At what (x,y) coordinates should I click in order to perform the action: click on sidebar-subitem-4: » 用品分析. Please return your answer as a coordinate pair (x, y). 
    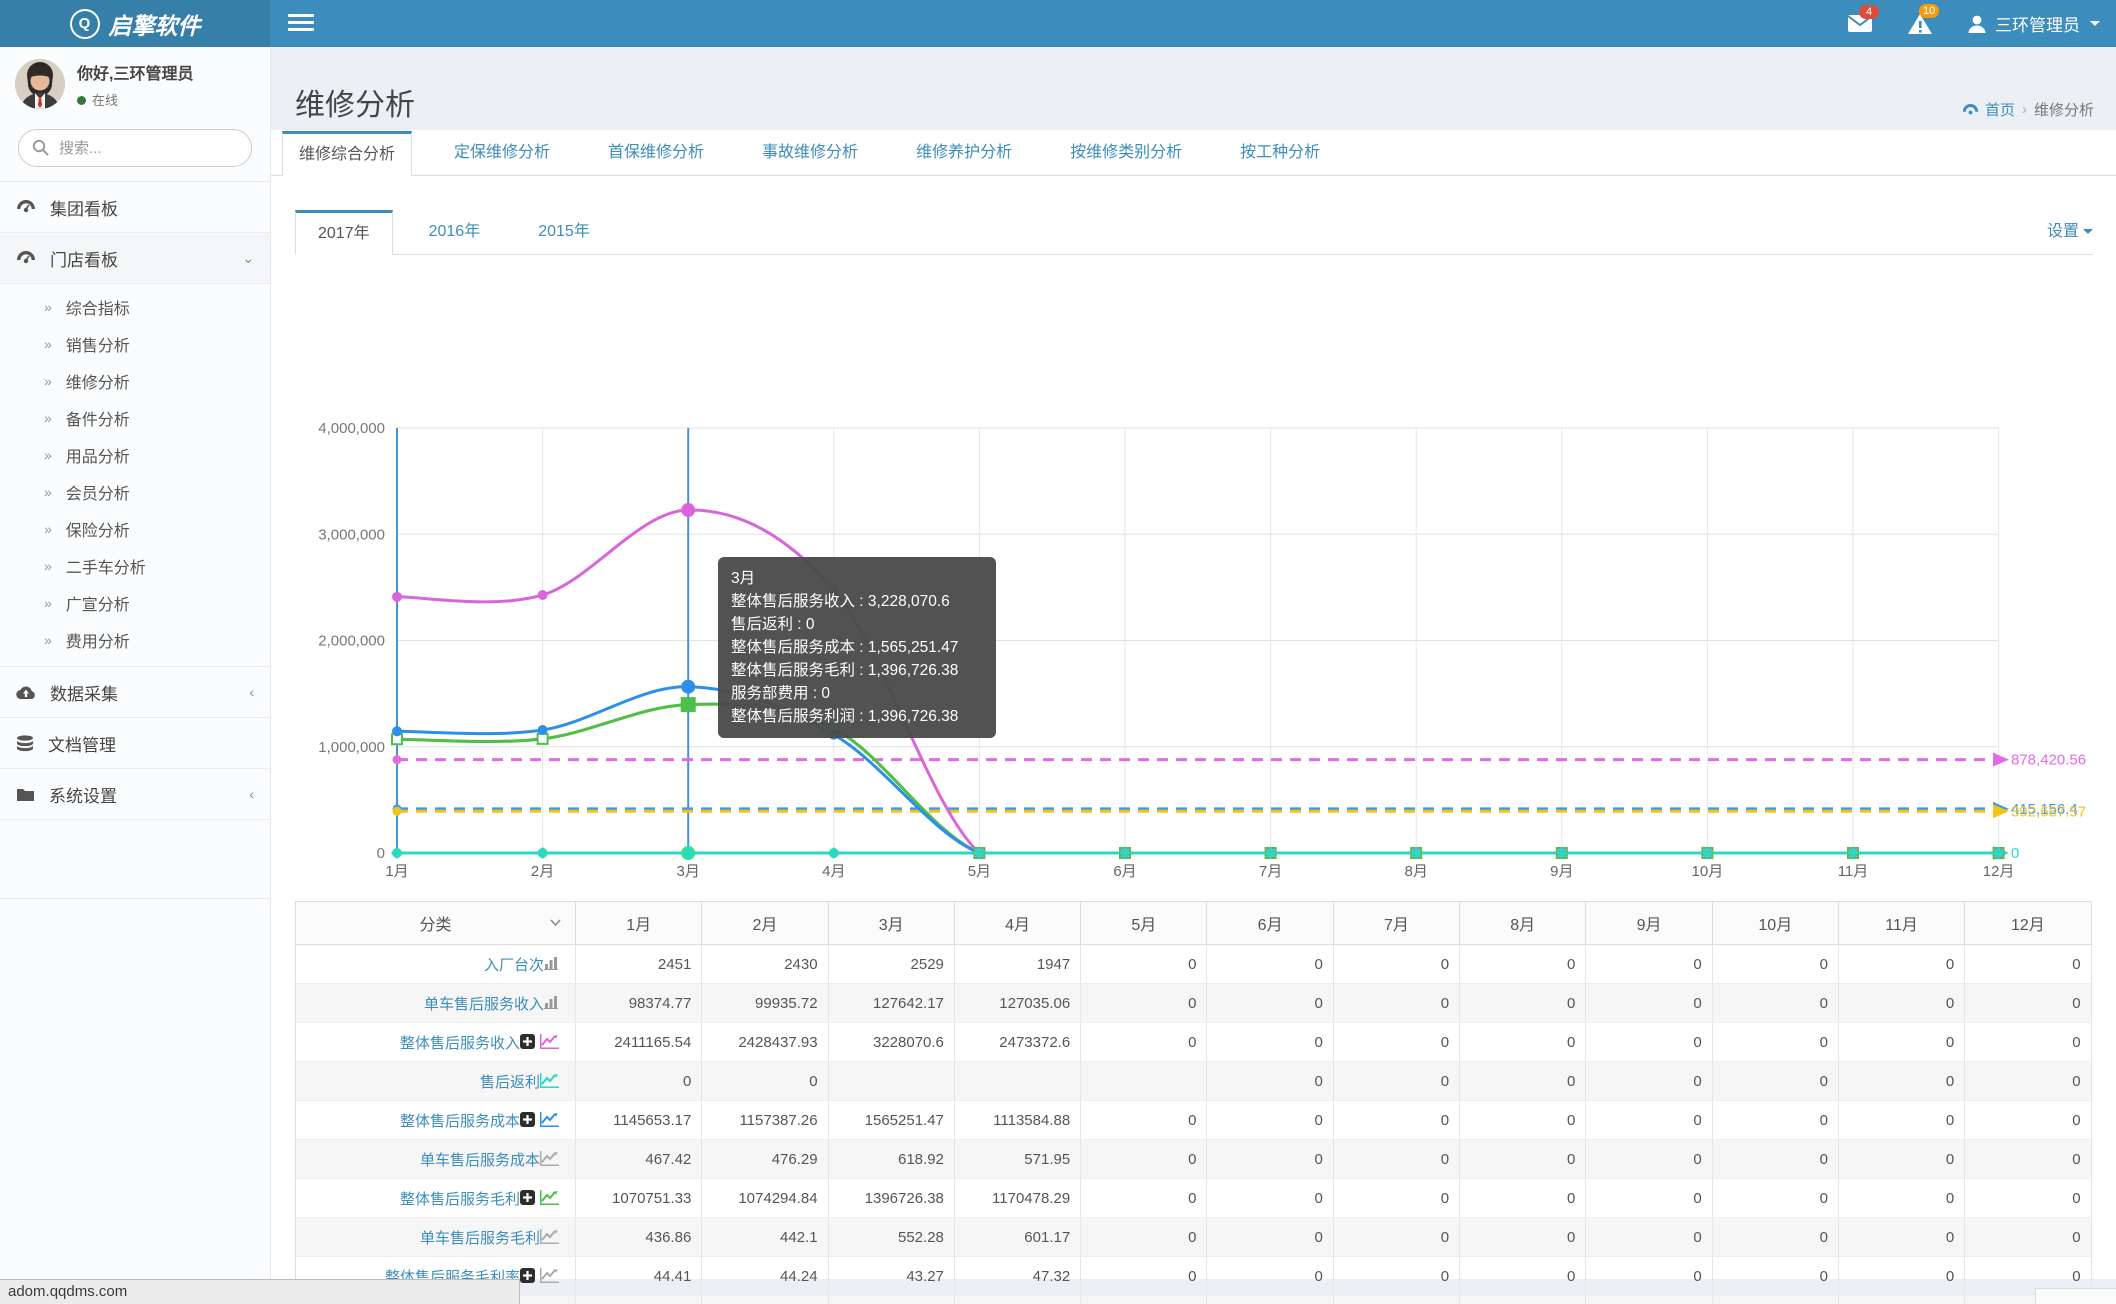
    Looking at the image, I should click on (135, 454).